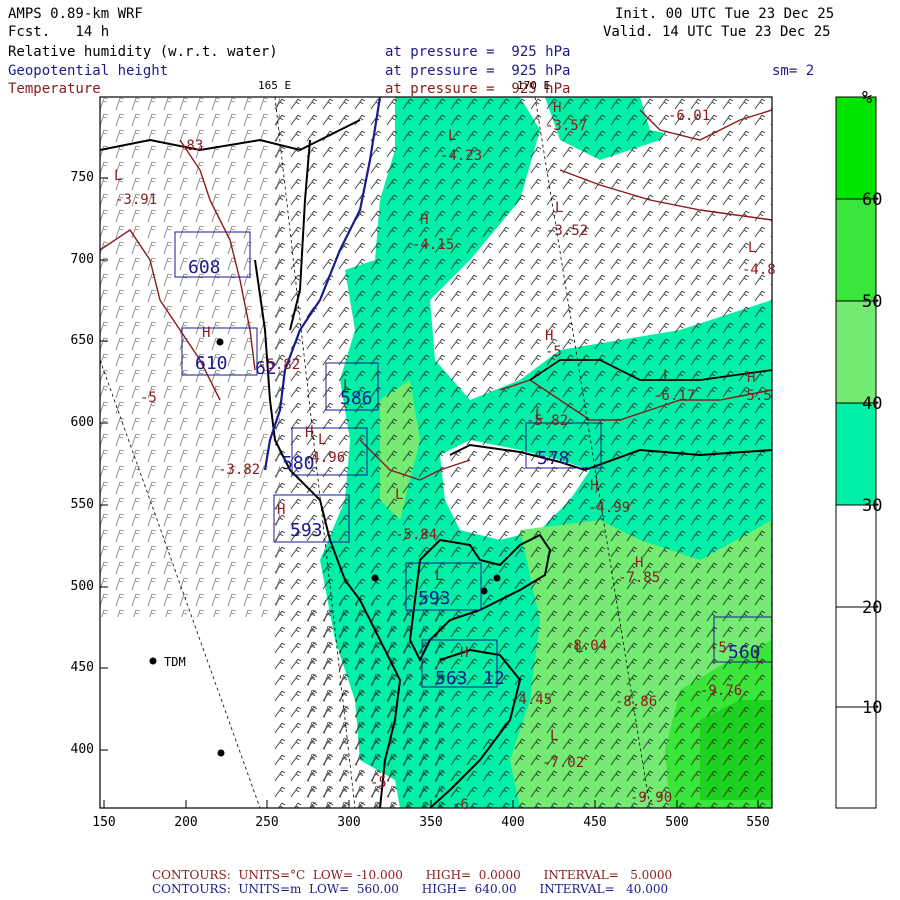 The width and height of the screenshot is (900, 900). Describe the element at coordinates (349, 822) in the screenshot. I see `x-tick-label: 300` at that location.